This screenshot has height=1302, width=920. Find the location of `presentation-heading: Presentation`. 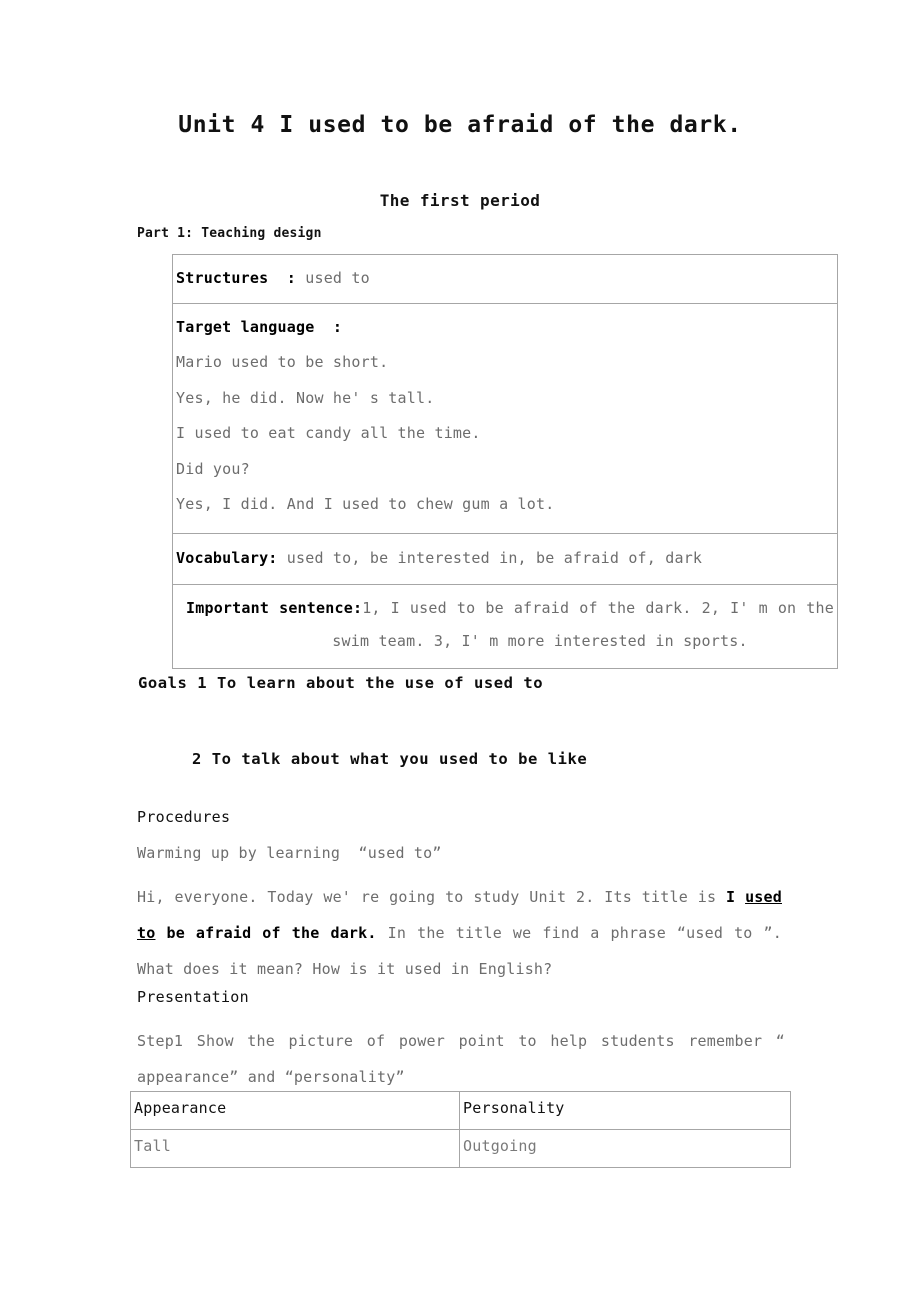

presentation-heading: Presentation is located at coordinates (193, 997).